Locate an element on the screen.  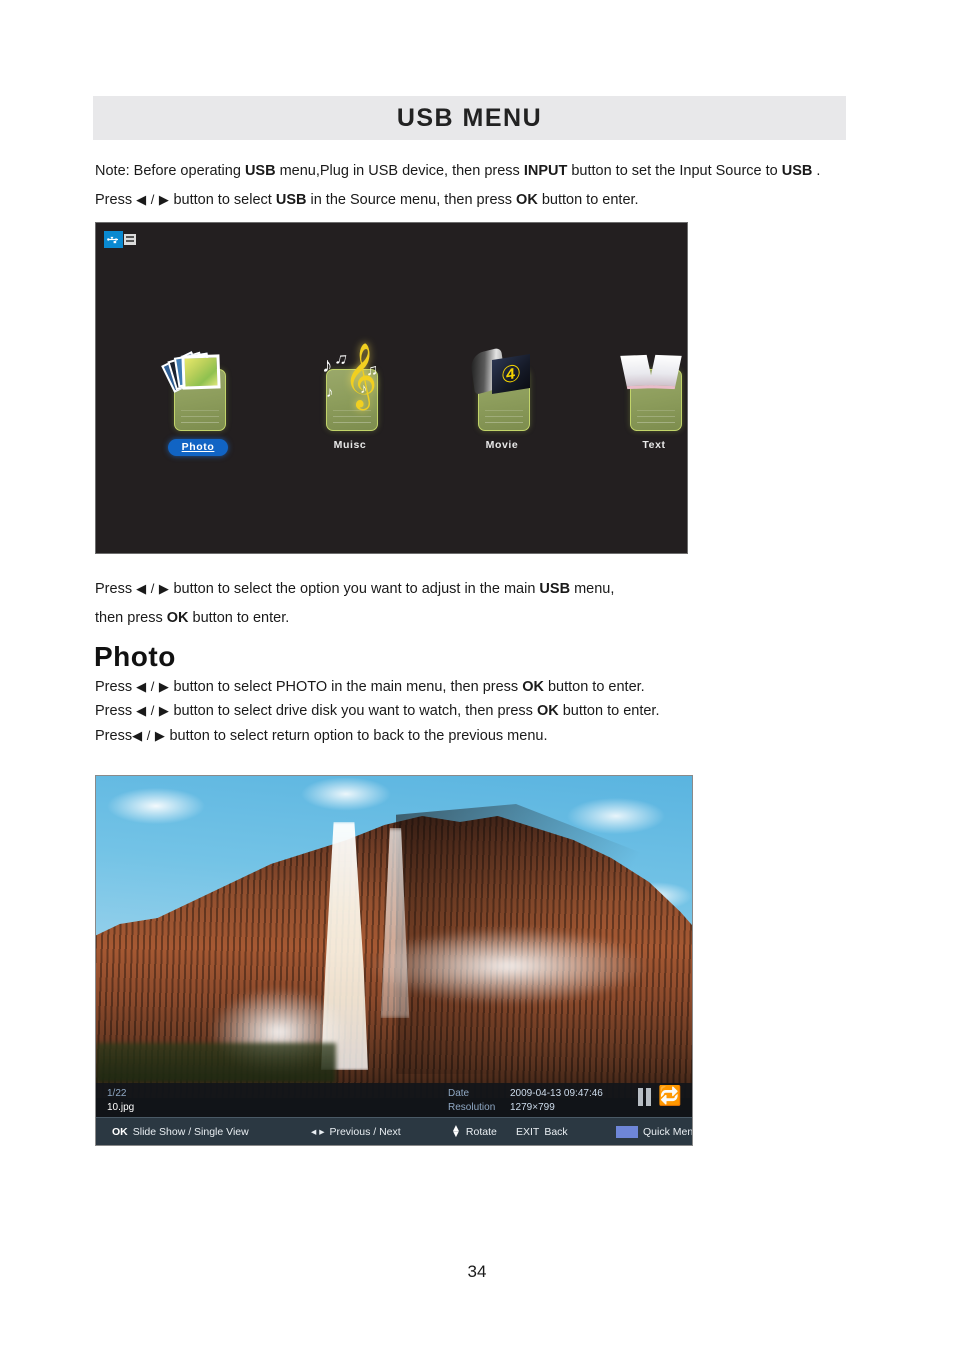
usb-tile-label-movie: Movie is located at coordinates (502, 445).